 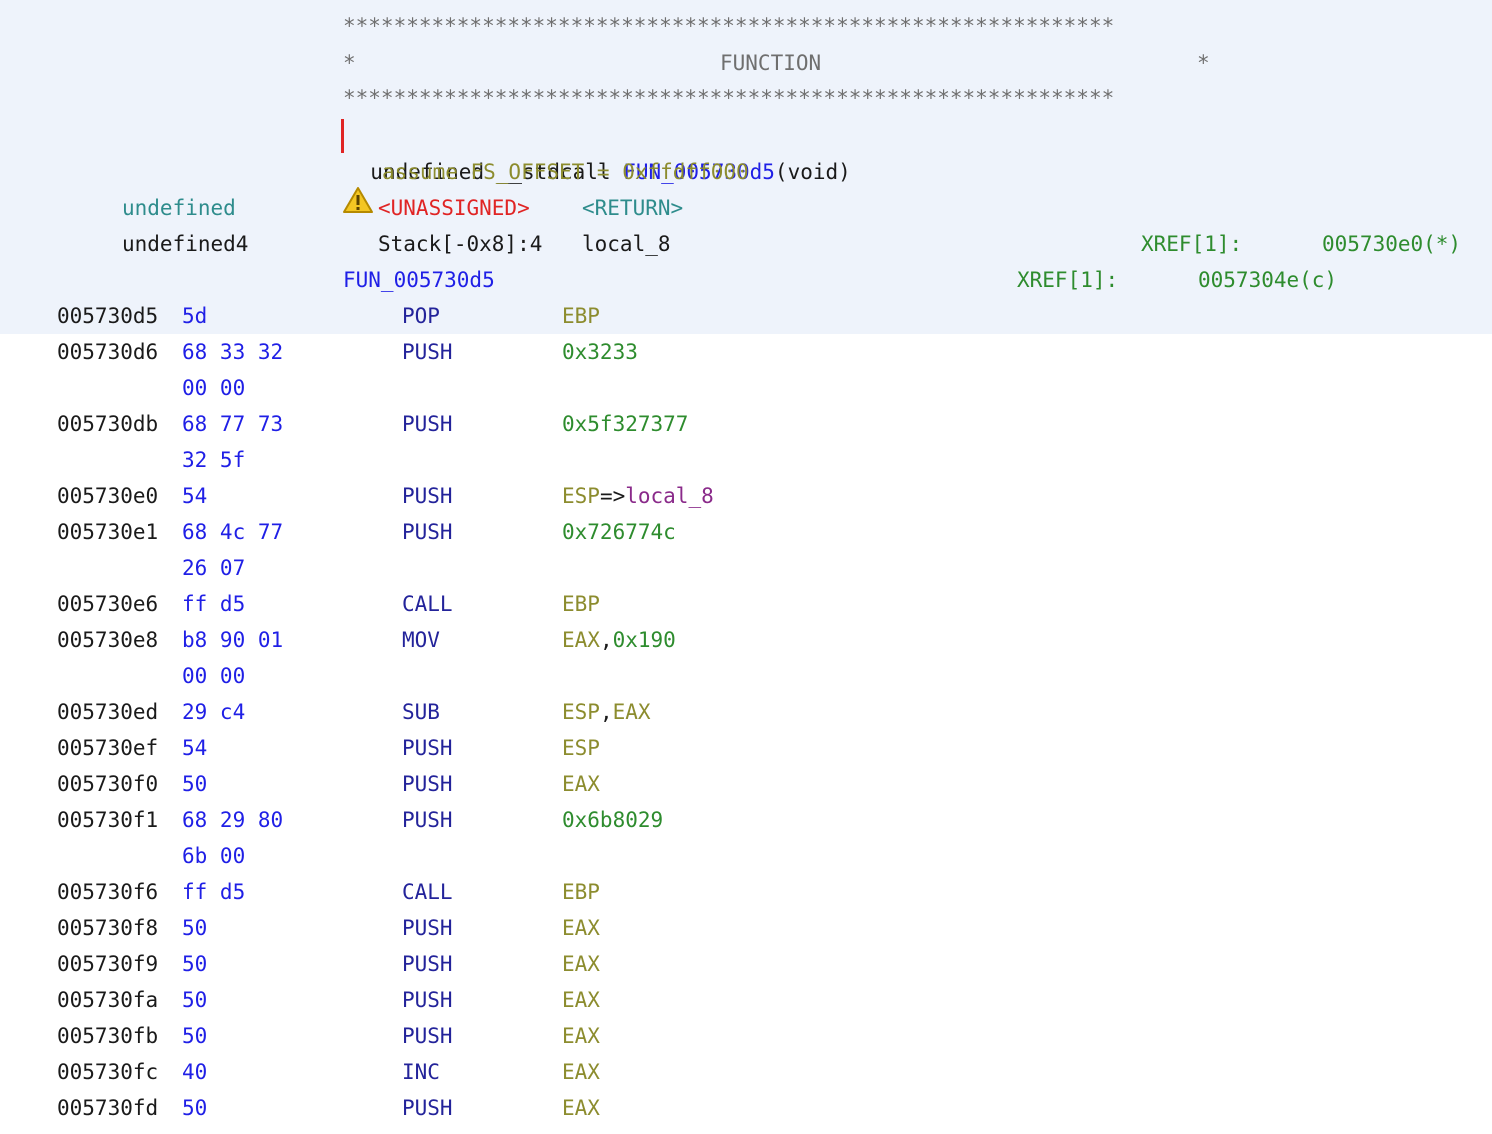 I want to click on instruction-address: 005730db, so click(x=107, y=424).